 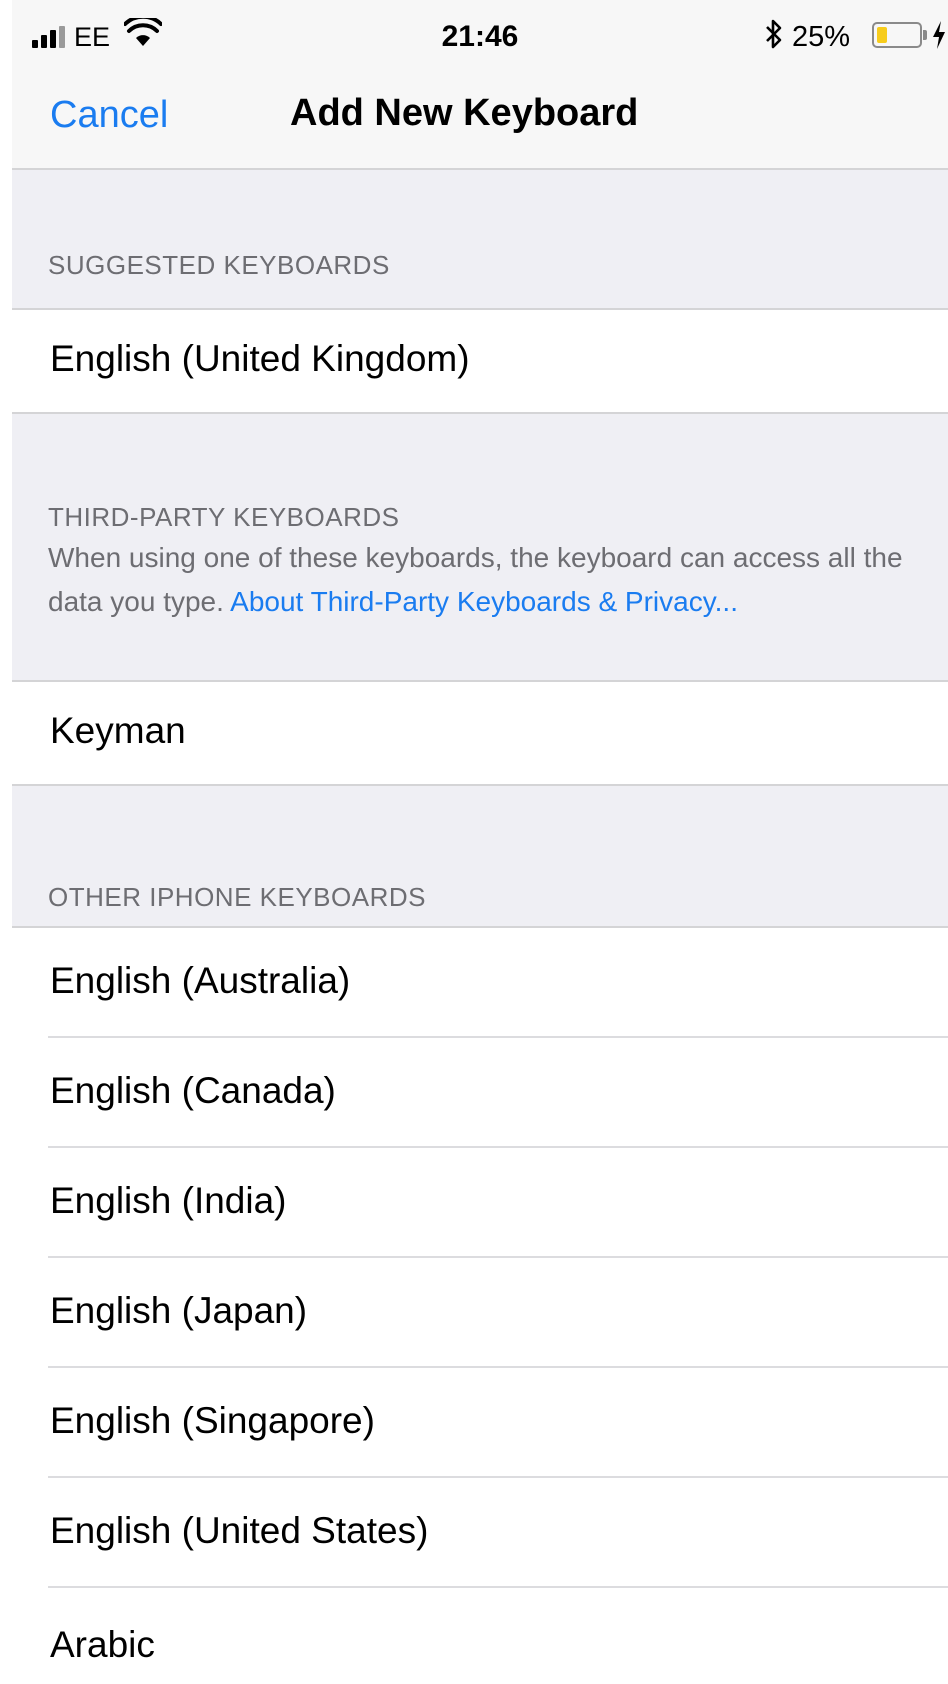 I want to click on page-title: Add New Keyboard, so click(x=464, y=113).